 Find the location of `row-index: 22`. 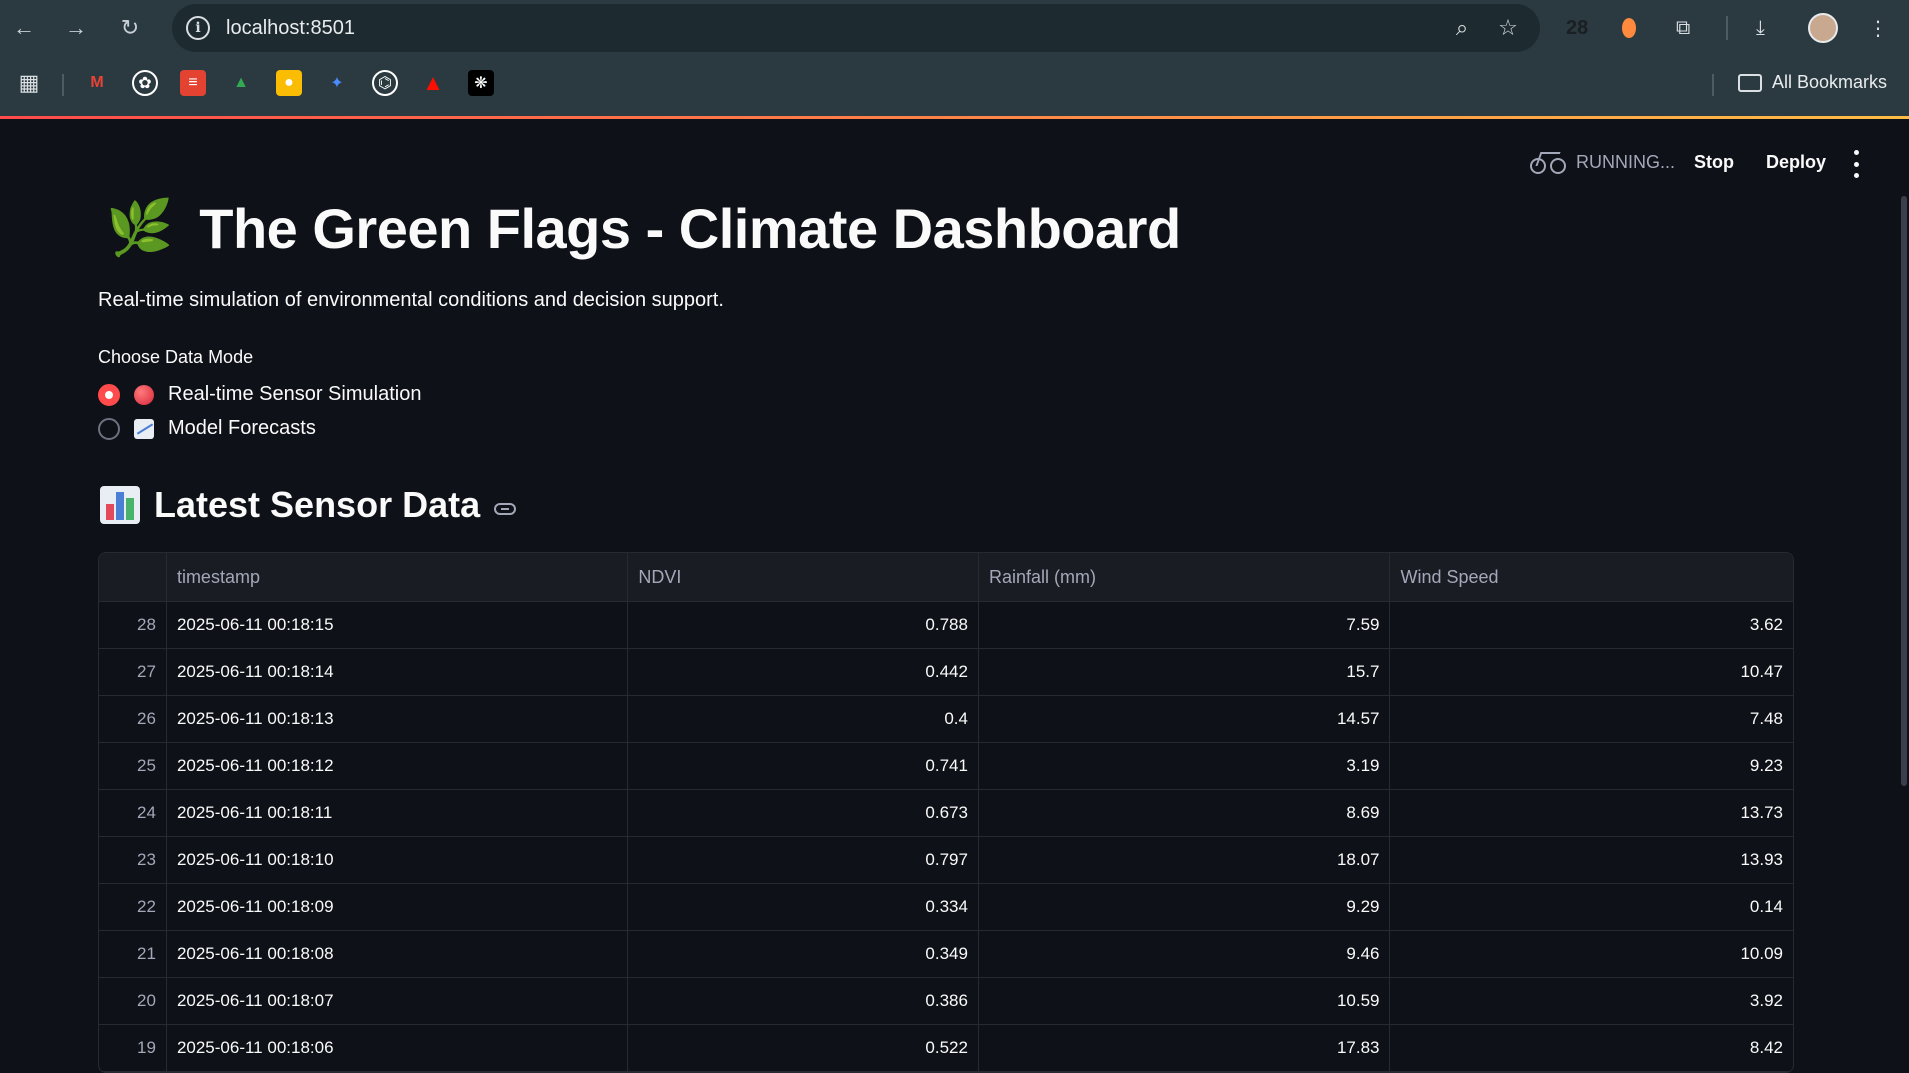

row-index: 22 is located at coordinates (133, 907).